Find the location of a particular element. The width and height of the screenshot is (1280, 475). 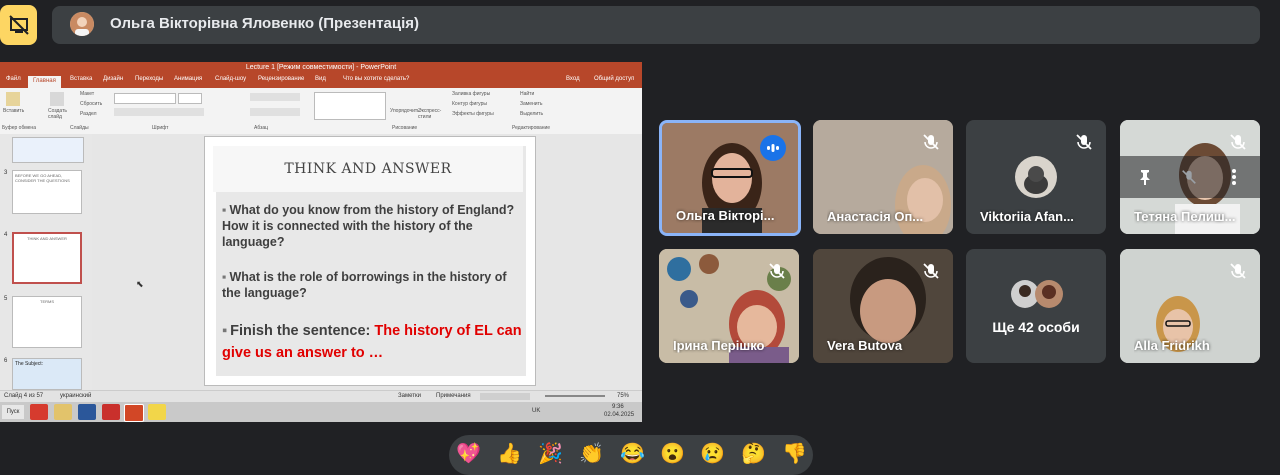

view-buttons is located at coordinates (505, 396).